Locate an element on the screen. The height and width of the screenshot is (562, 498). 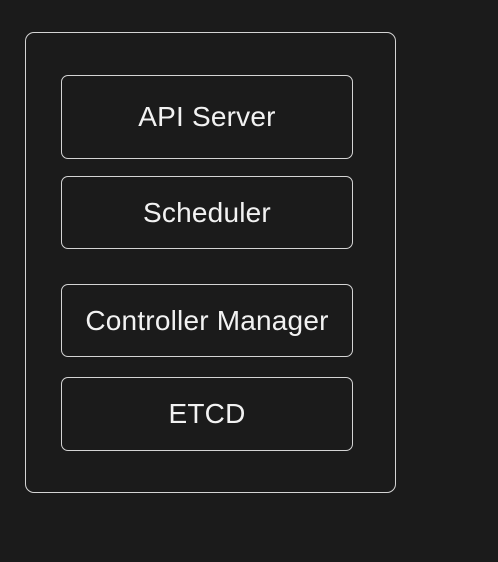
etcd-box: ETCD is located at coordinates (207, 414).